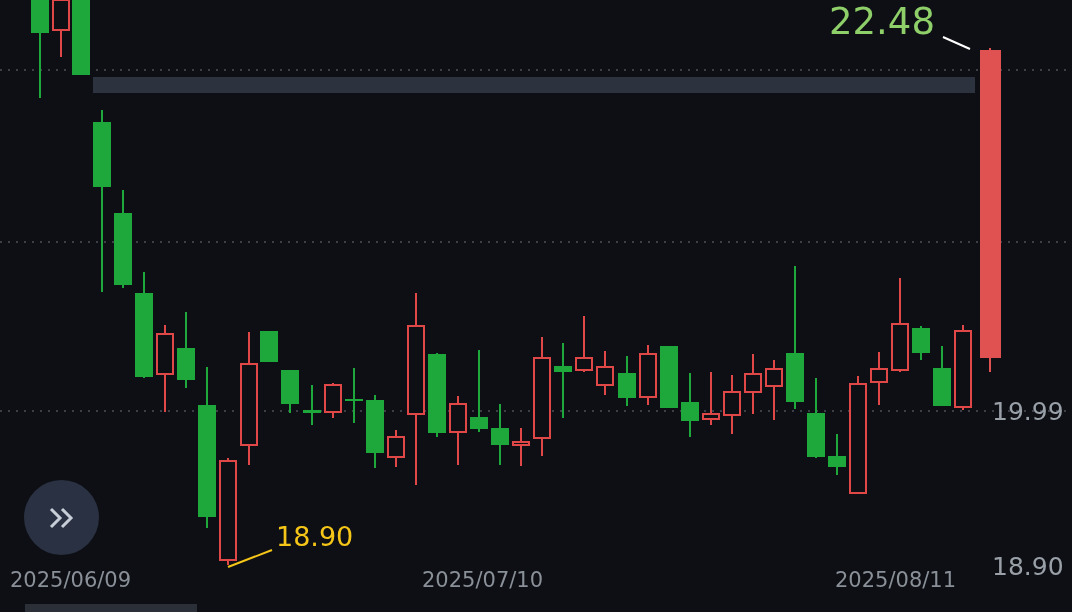 This screenshot has height=612, width=1072. What do you see at coordinates (882, 22) in the screenshot?
I see `high-price-label: 22.48` at bounding box center [882, 22].